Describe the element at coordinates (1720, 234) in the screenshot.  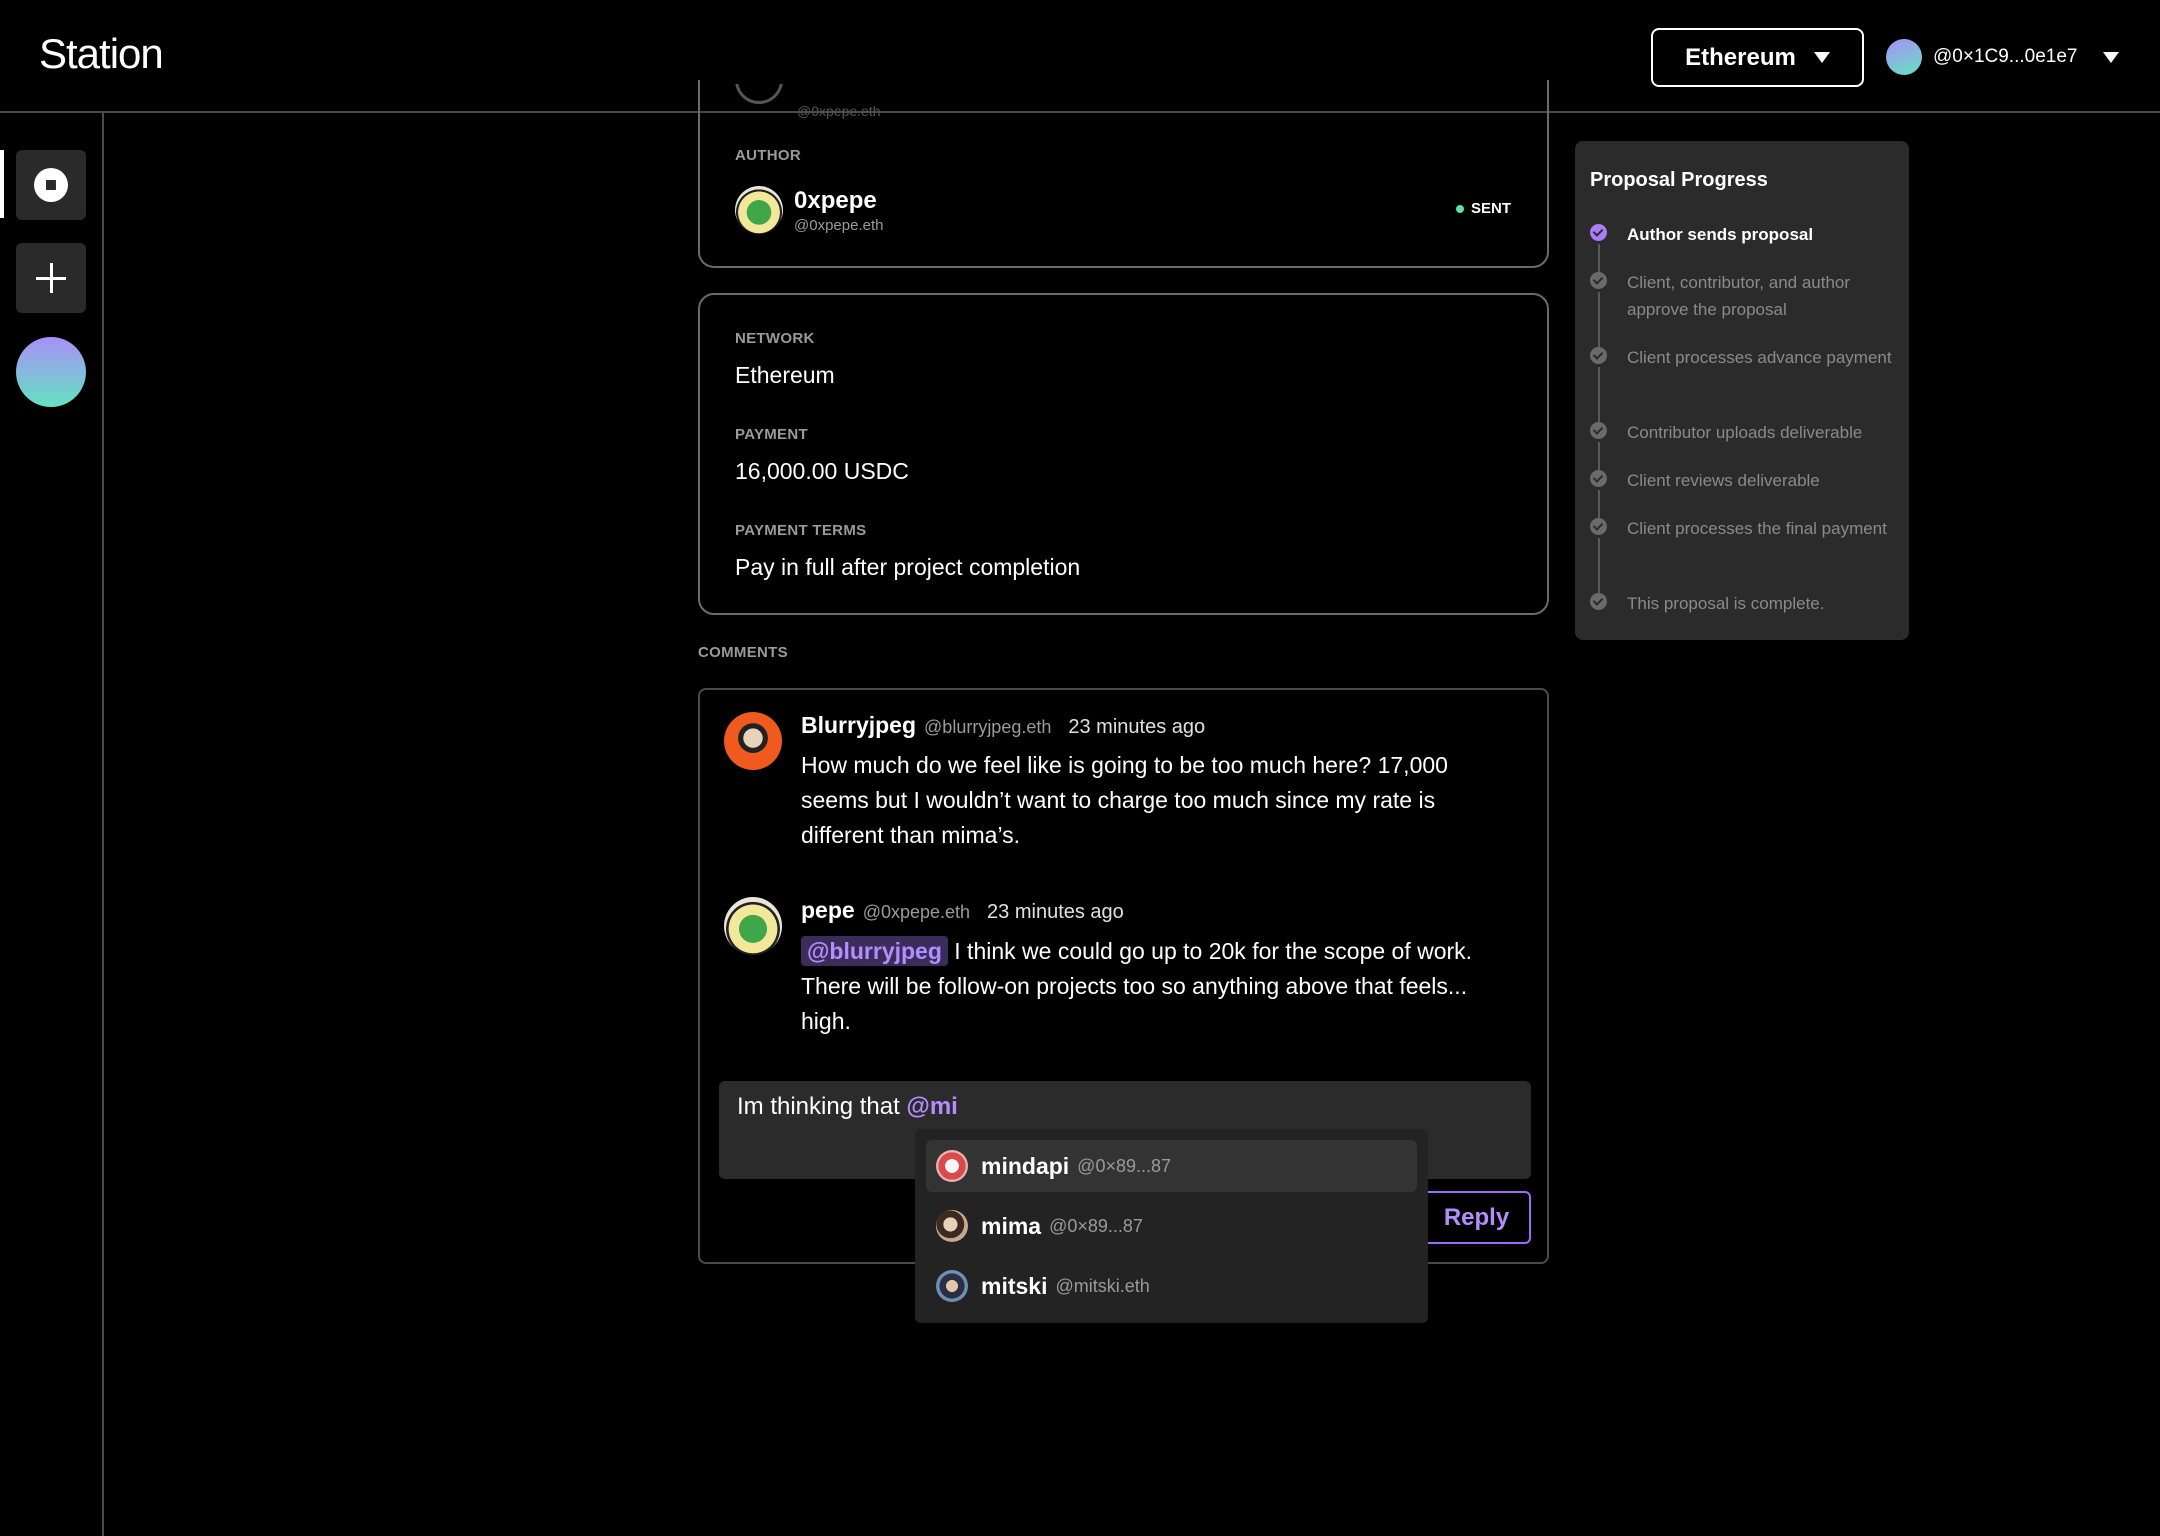
I see `progress-step-label: Author sends proposal` at that location.